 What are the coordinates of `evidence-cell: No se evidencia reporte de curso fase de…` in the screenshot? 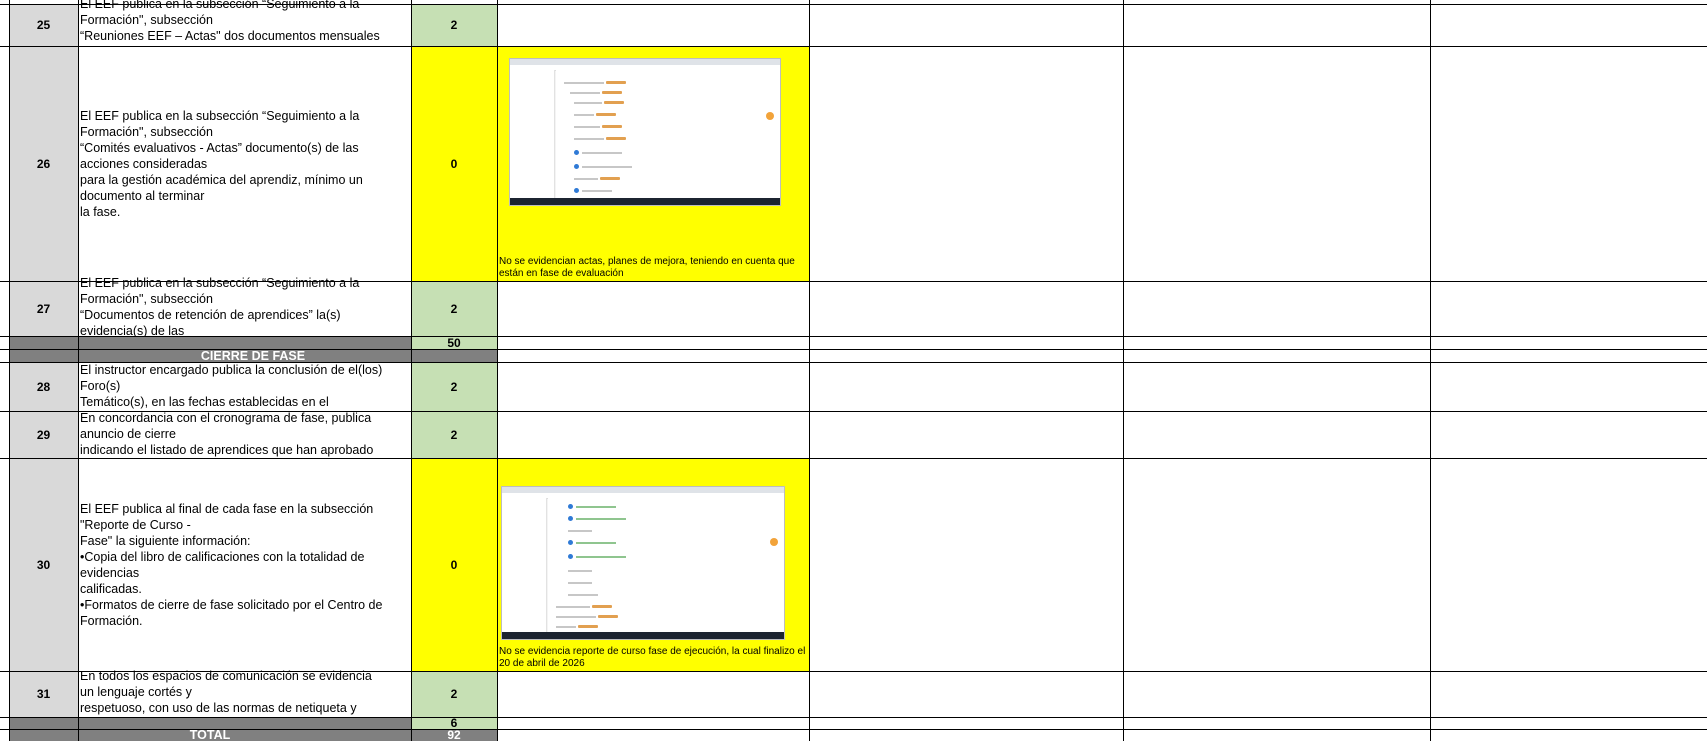 It's located at (653, 564).